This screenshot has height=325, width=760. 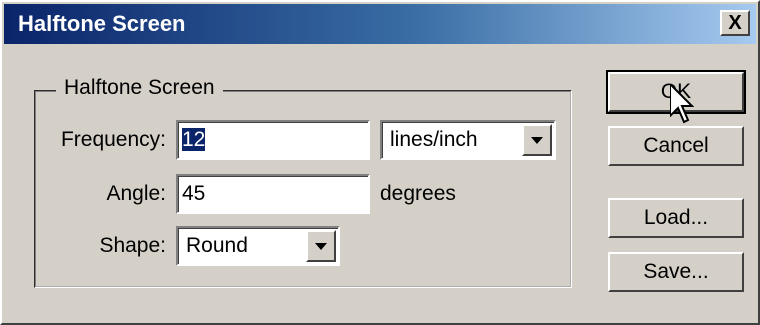 I want to click on frequency-unit-value: lines/inch, so click(x=434, y=139).